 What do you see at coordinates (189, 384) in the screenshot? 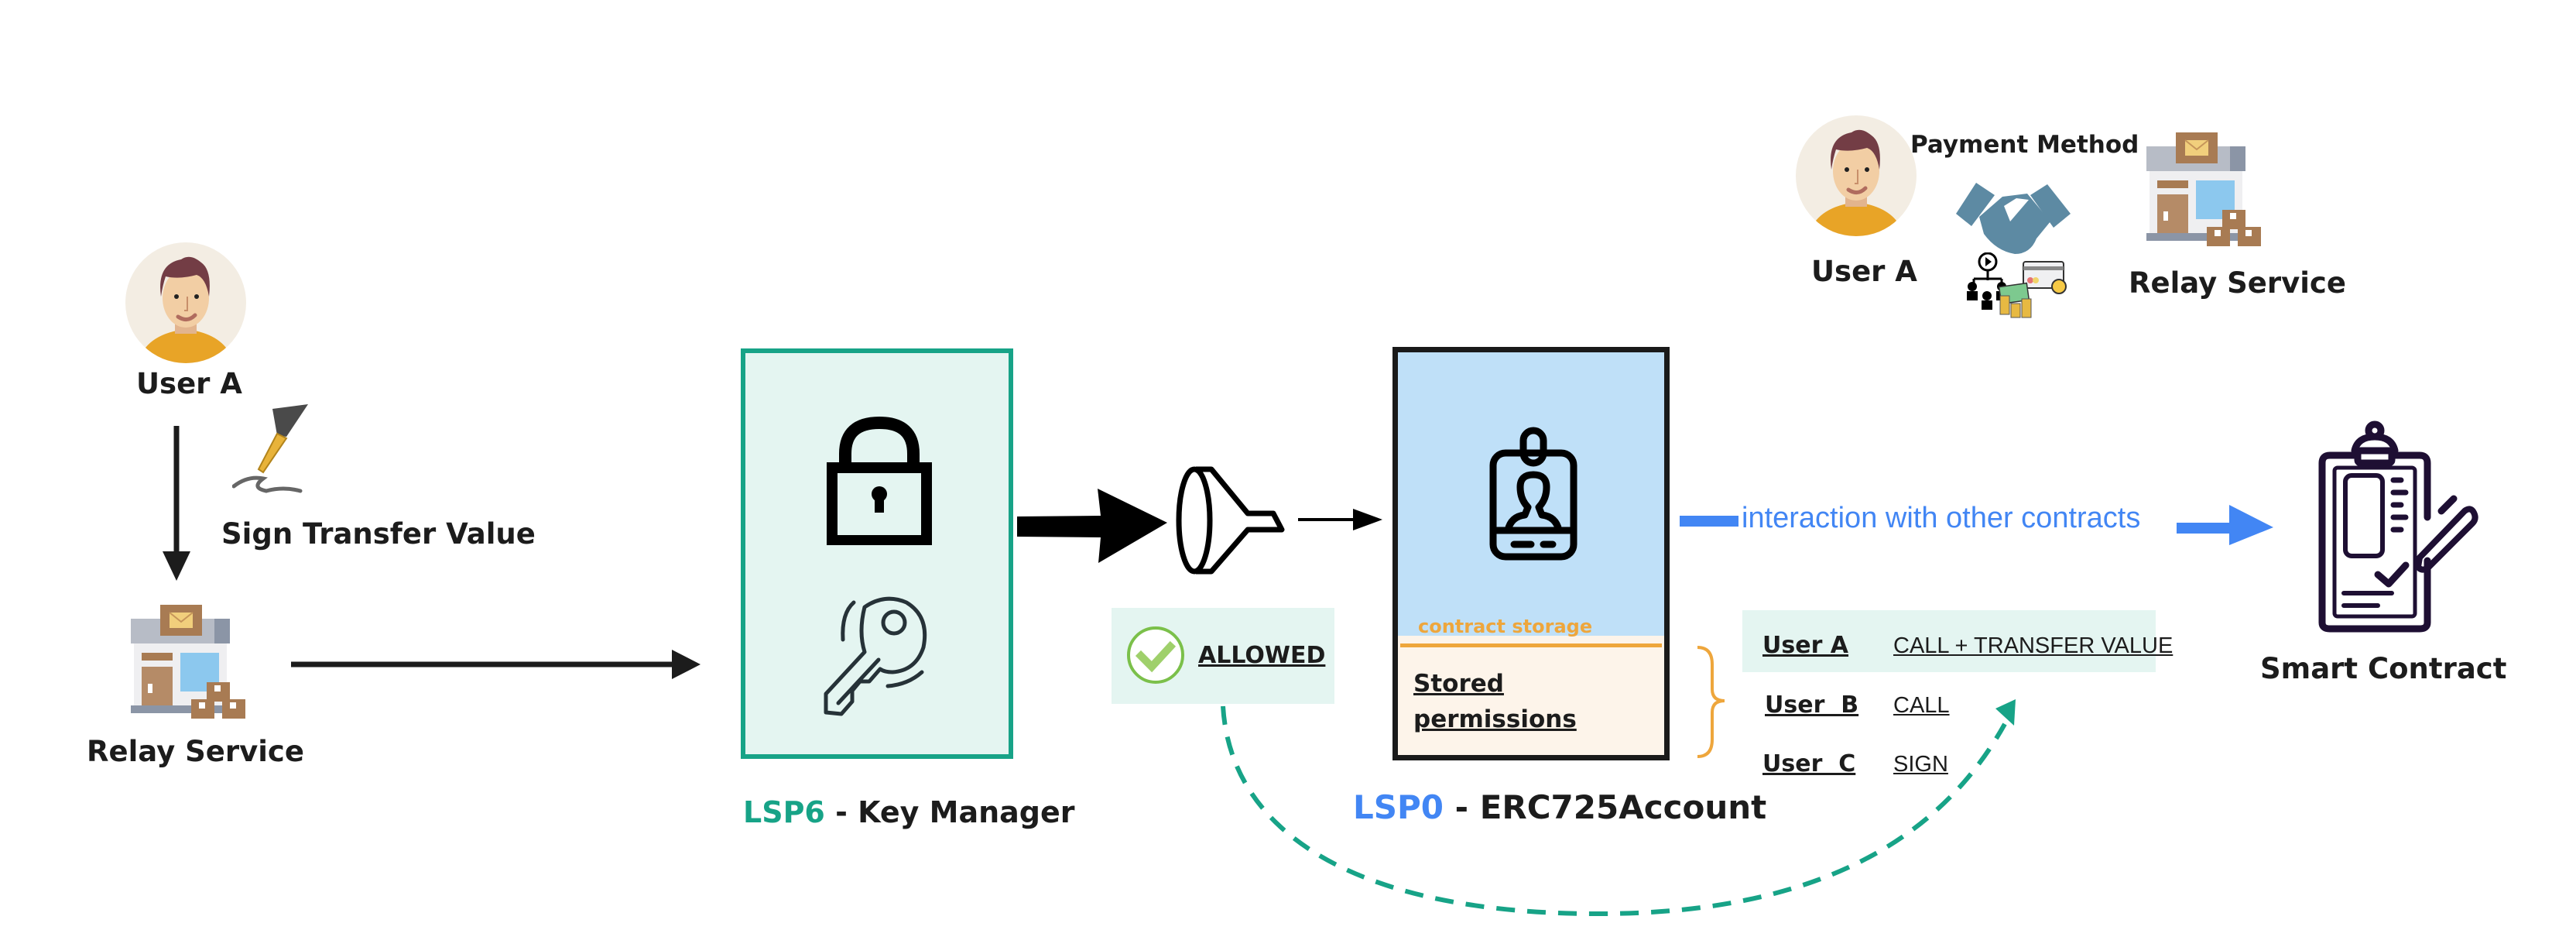
I see `user-a-label: User A` at bounding box center [189, 384].